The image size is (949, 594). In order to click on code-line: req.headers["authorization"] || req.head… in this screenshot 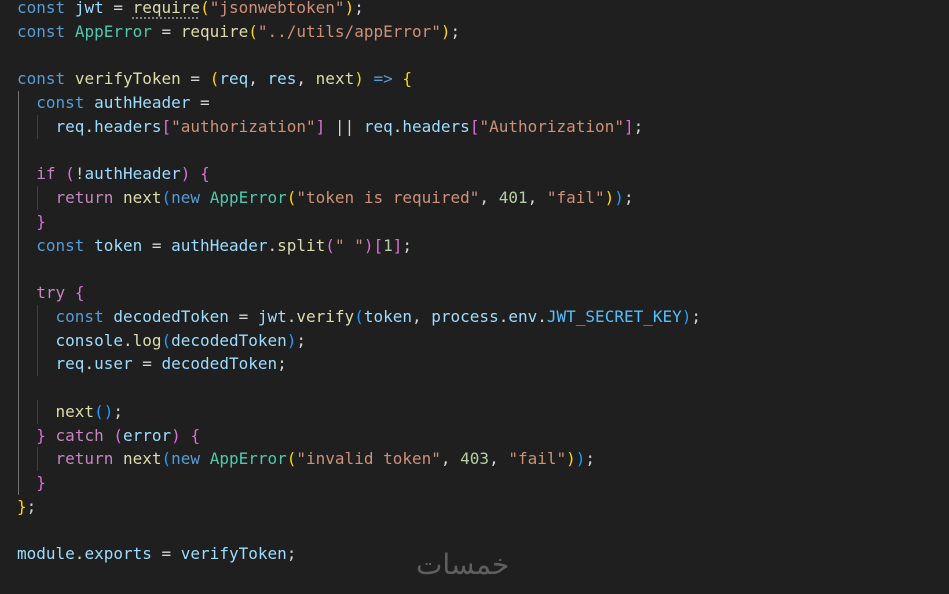, I will do `click(359, 126)`.